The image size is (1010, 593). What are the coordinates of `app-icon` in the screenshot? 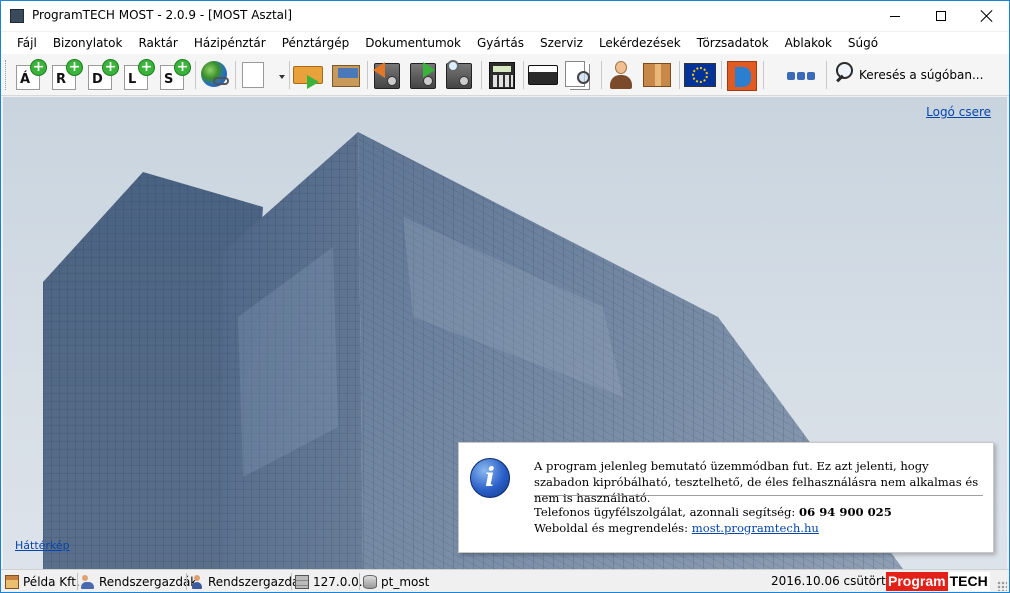 It's located at (17, 16).